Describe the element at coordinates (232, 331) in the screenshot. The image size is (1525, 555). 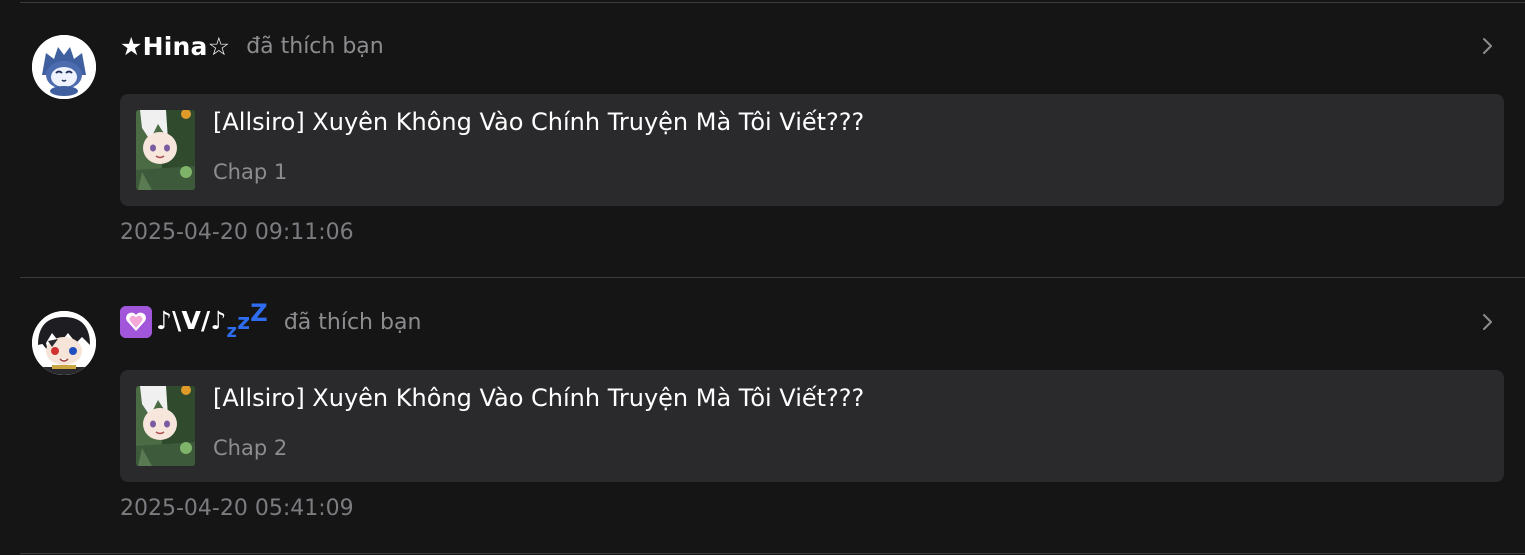
I see `zzz-z1: z` at that location.